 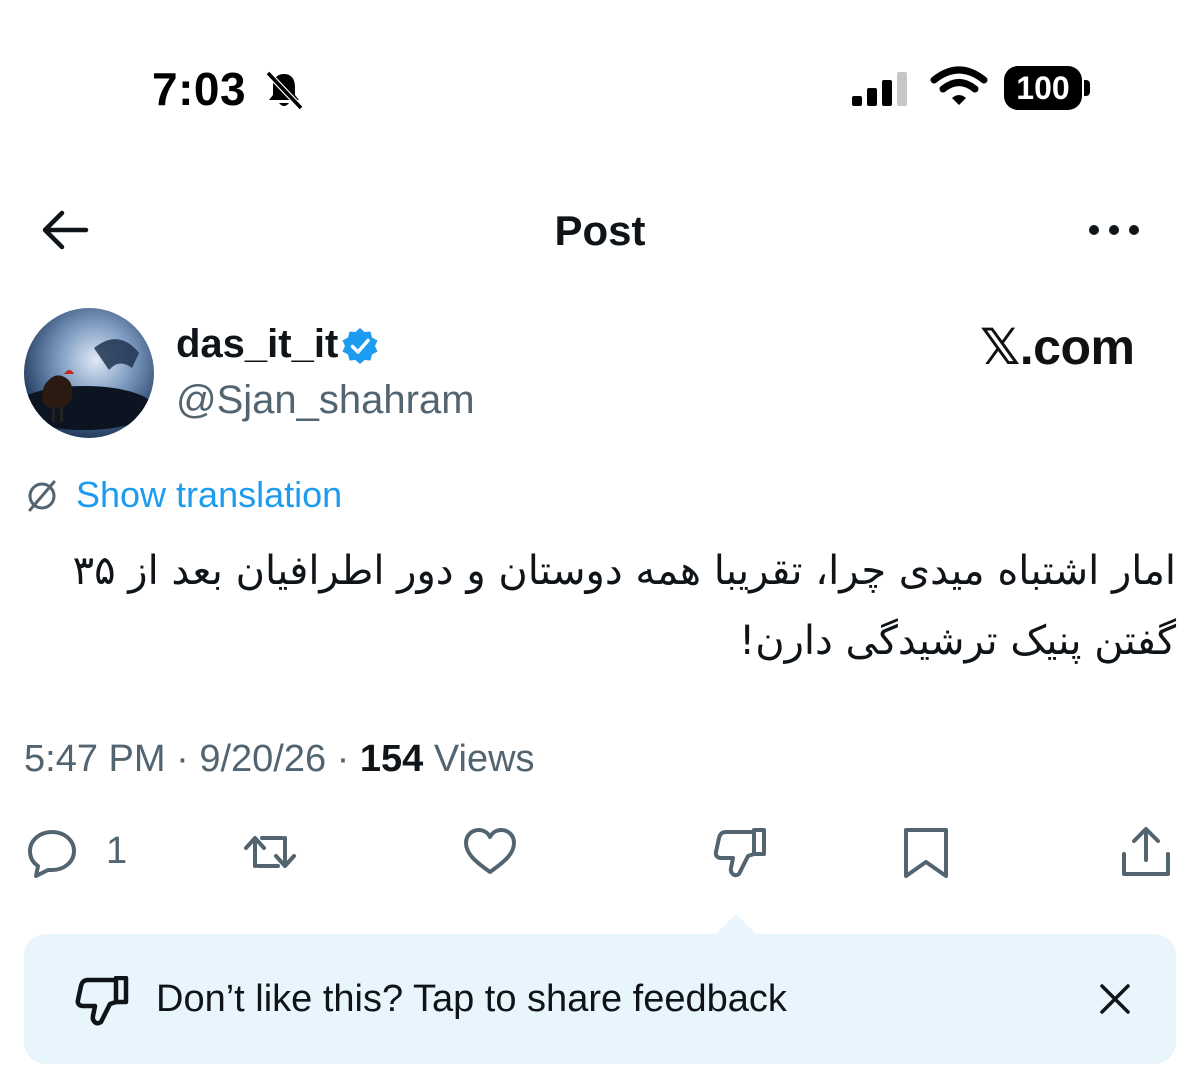 I want to click on repost-icon, so click(x=270, y=852).